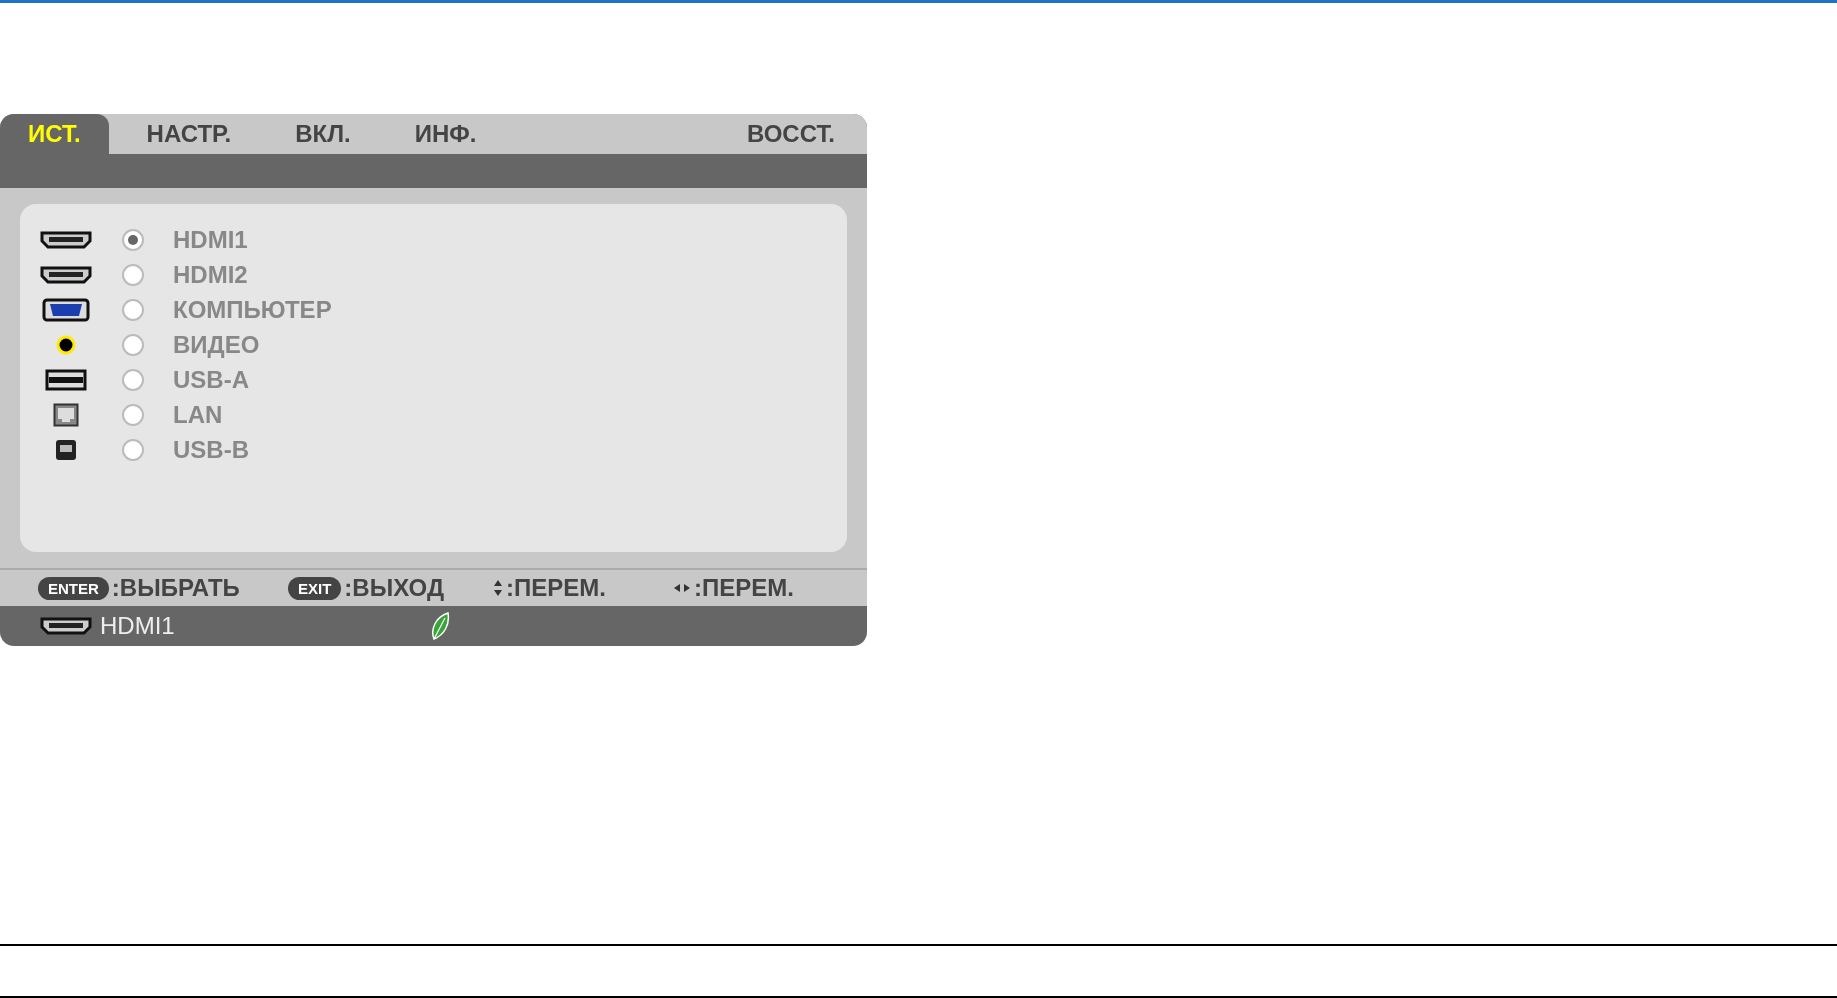  Describe the element at coordinates (189, 134) in the screenshot. I see `menu-tab: НАСТР.` at that location.